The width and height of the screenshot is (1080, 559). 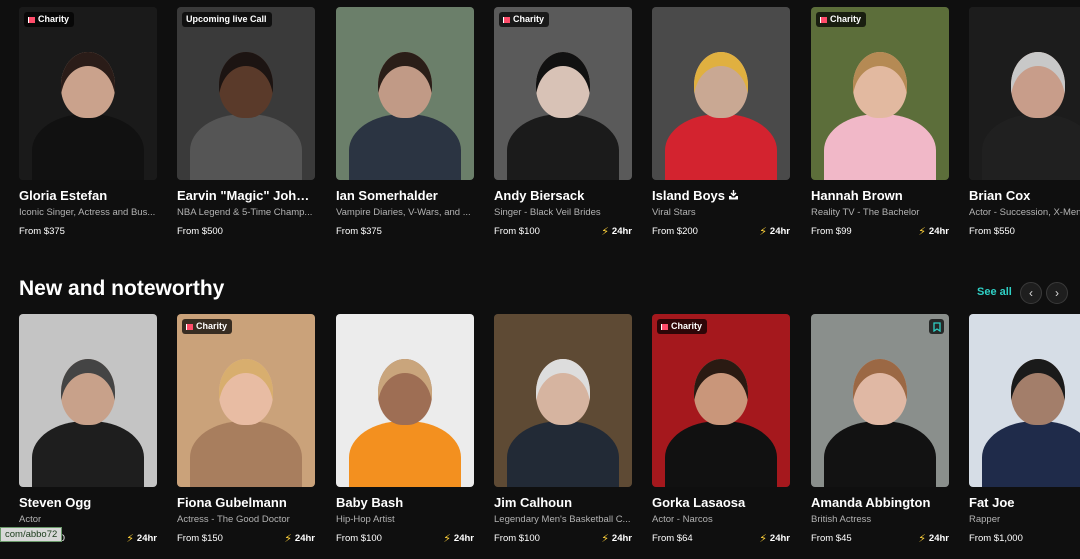 I want to click on talent-name-text: Amanda Abbington, so click(x=871, y=502).